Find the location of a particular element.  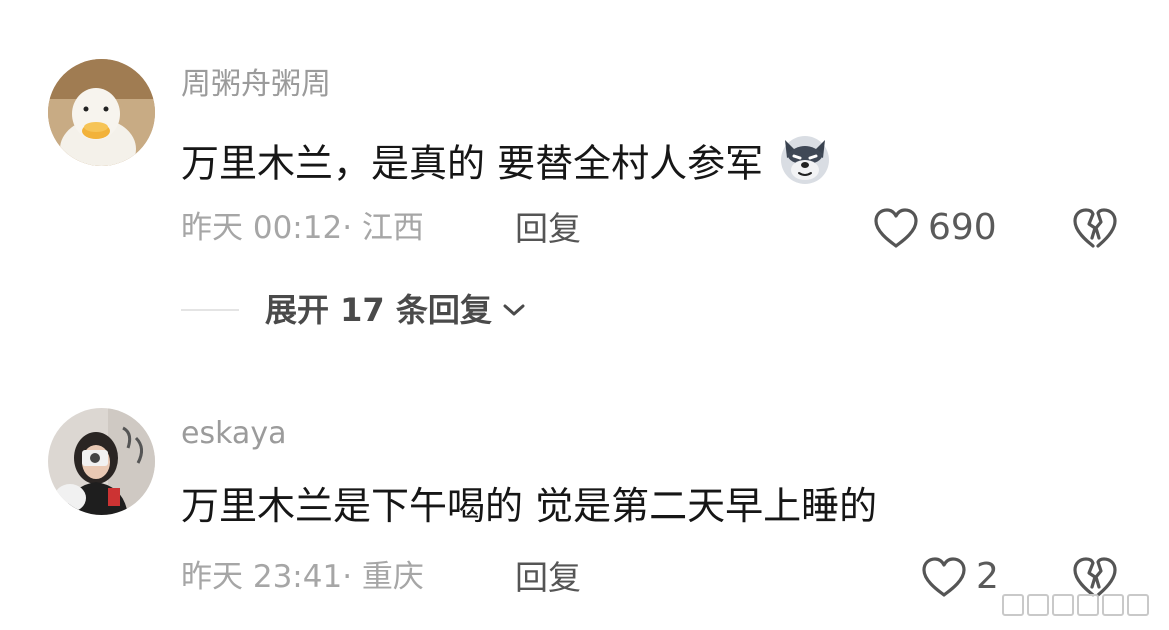

expand-replies-button: 展开 17 条回复 is located at coordinates (353, 310).